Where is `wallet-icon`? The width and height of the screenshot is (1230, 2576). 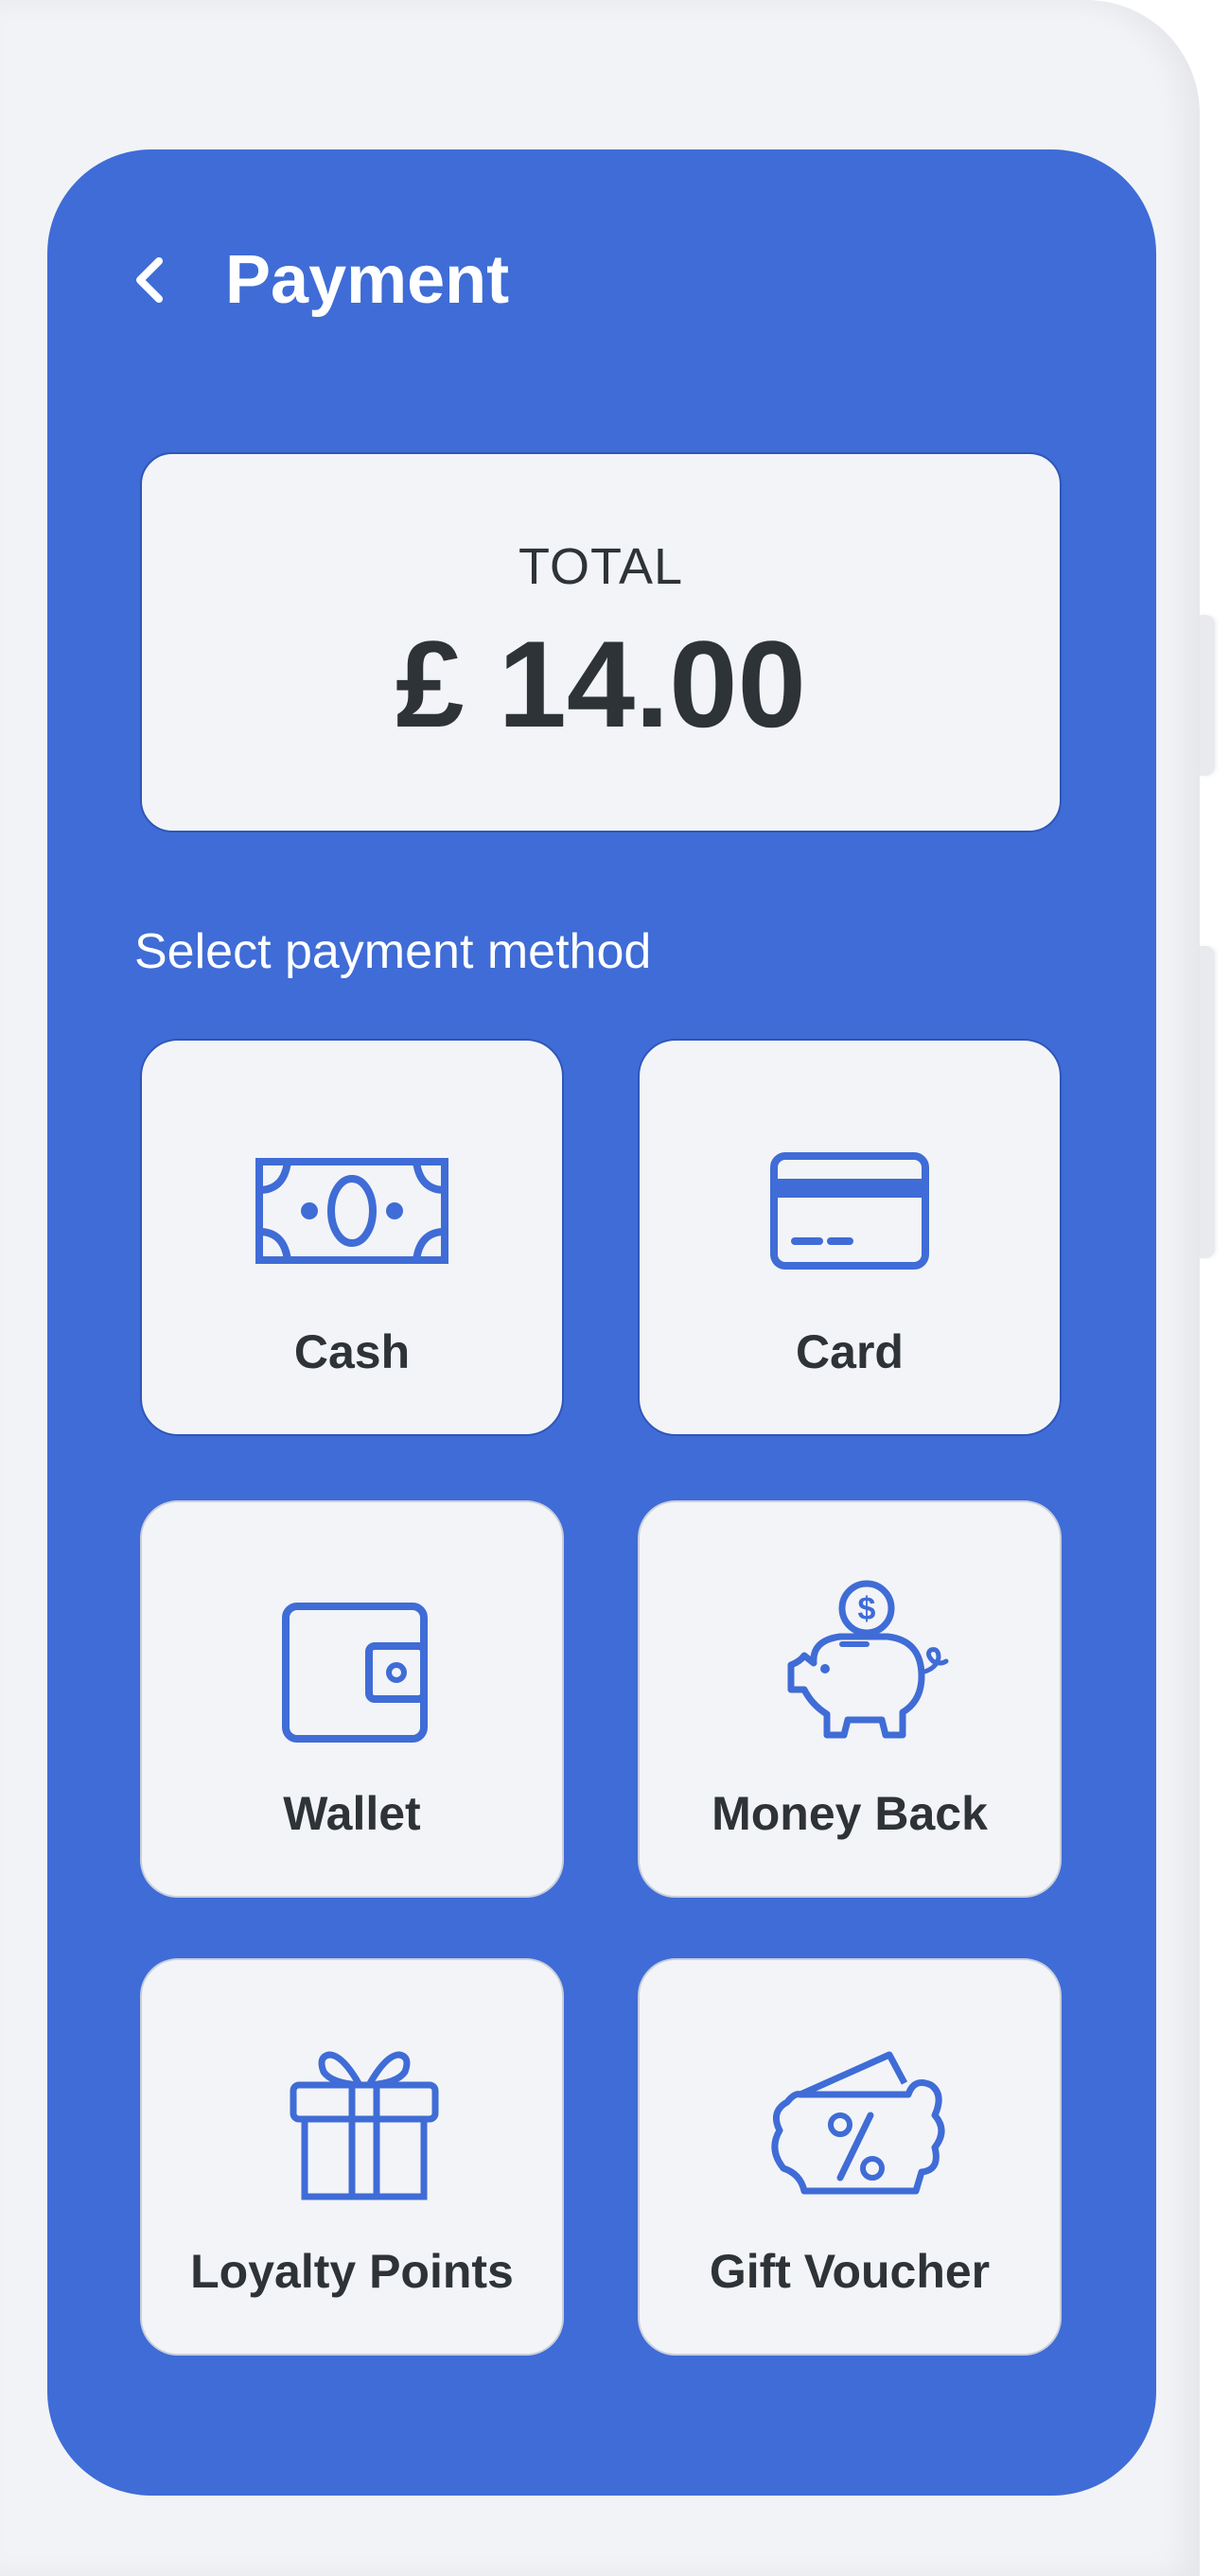 wallet-icon is located at coordinates (355, 1673).